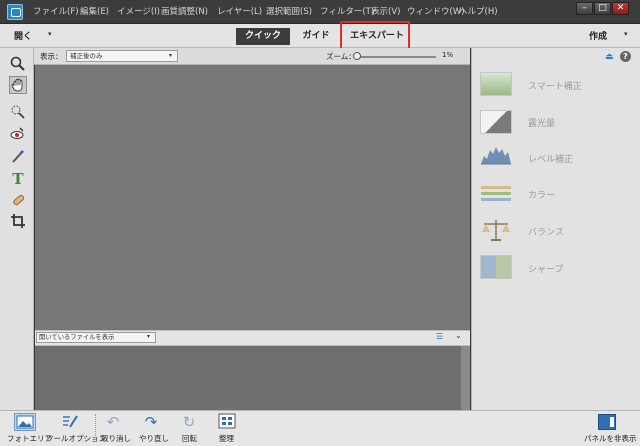  I want to click on panel-toggle-icon, so click(607, 422).